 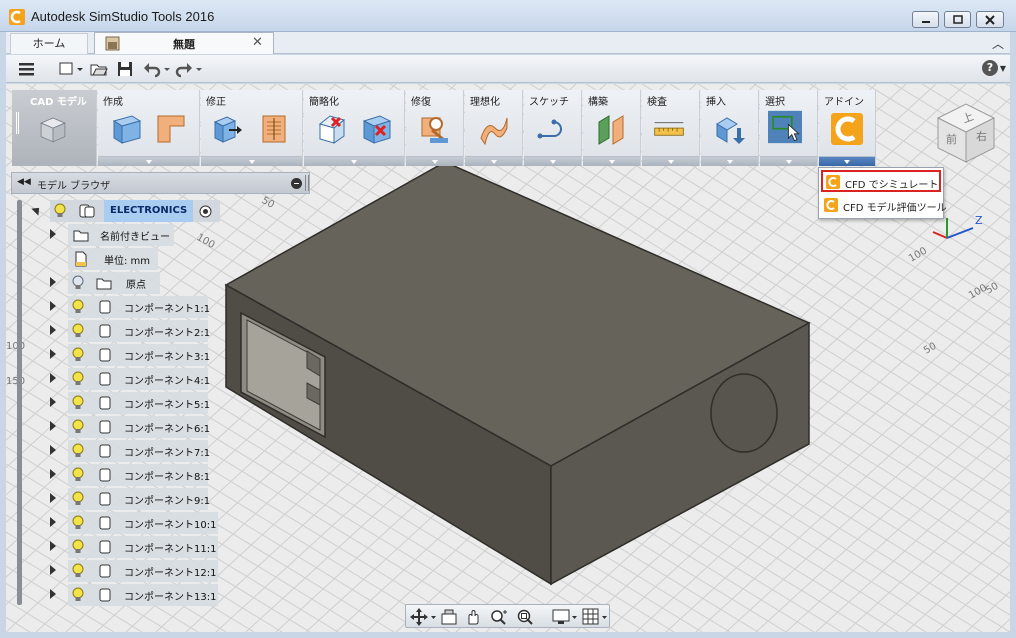 I want to click on cad-model-icon, so click(x=53, y=129).